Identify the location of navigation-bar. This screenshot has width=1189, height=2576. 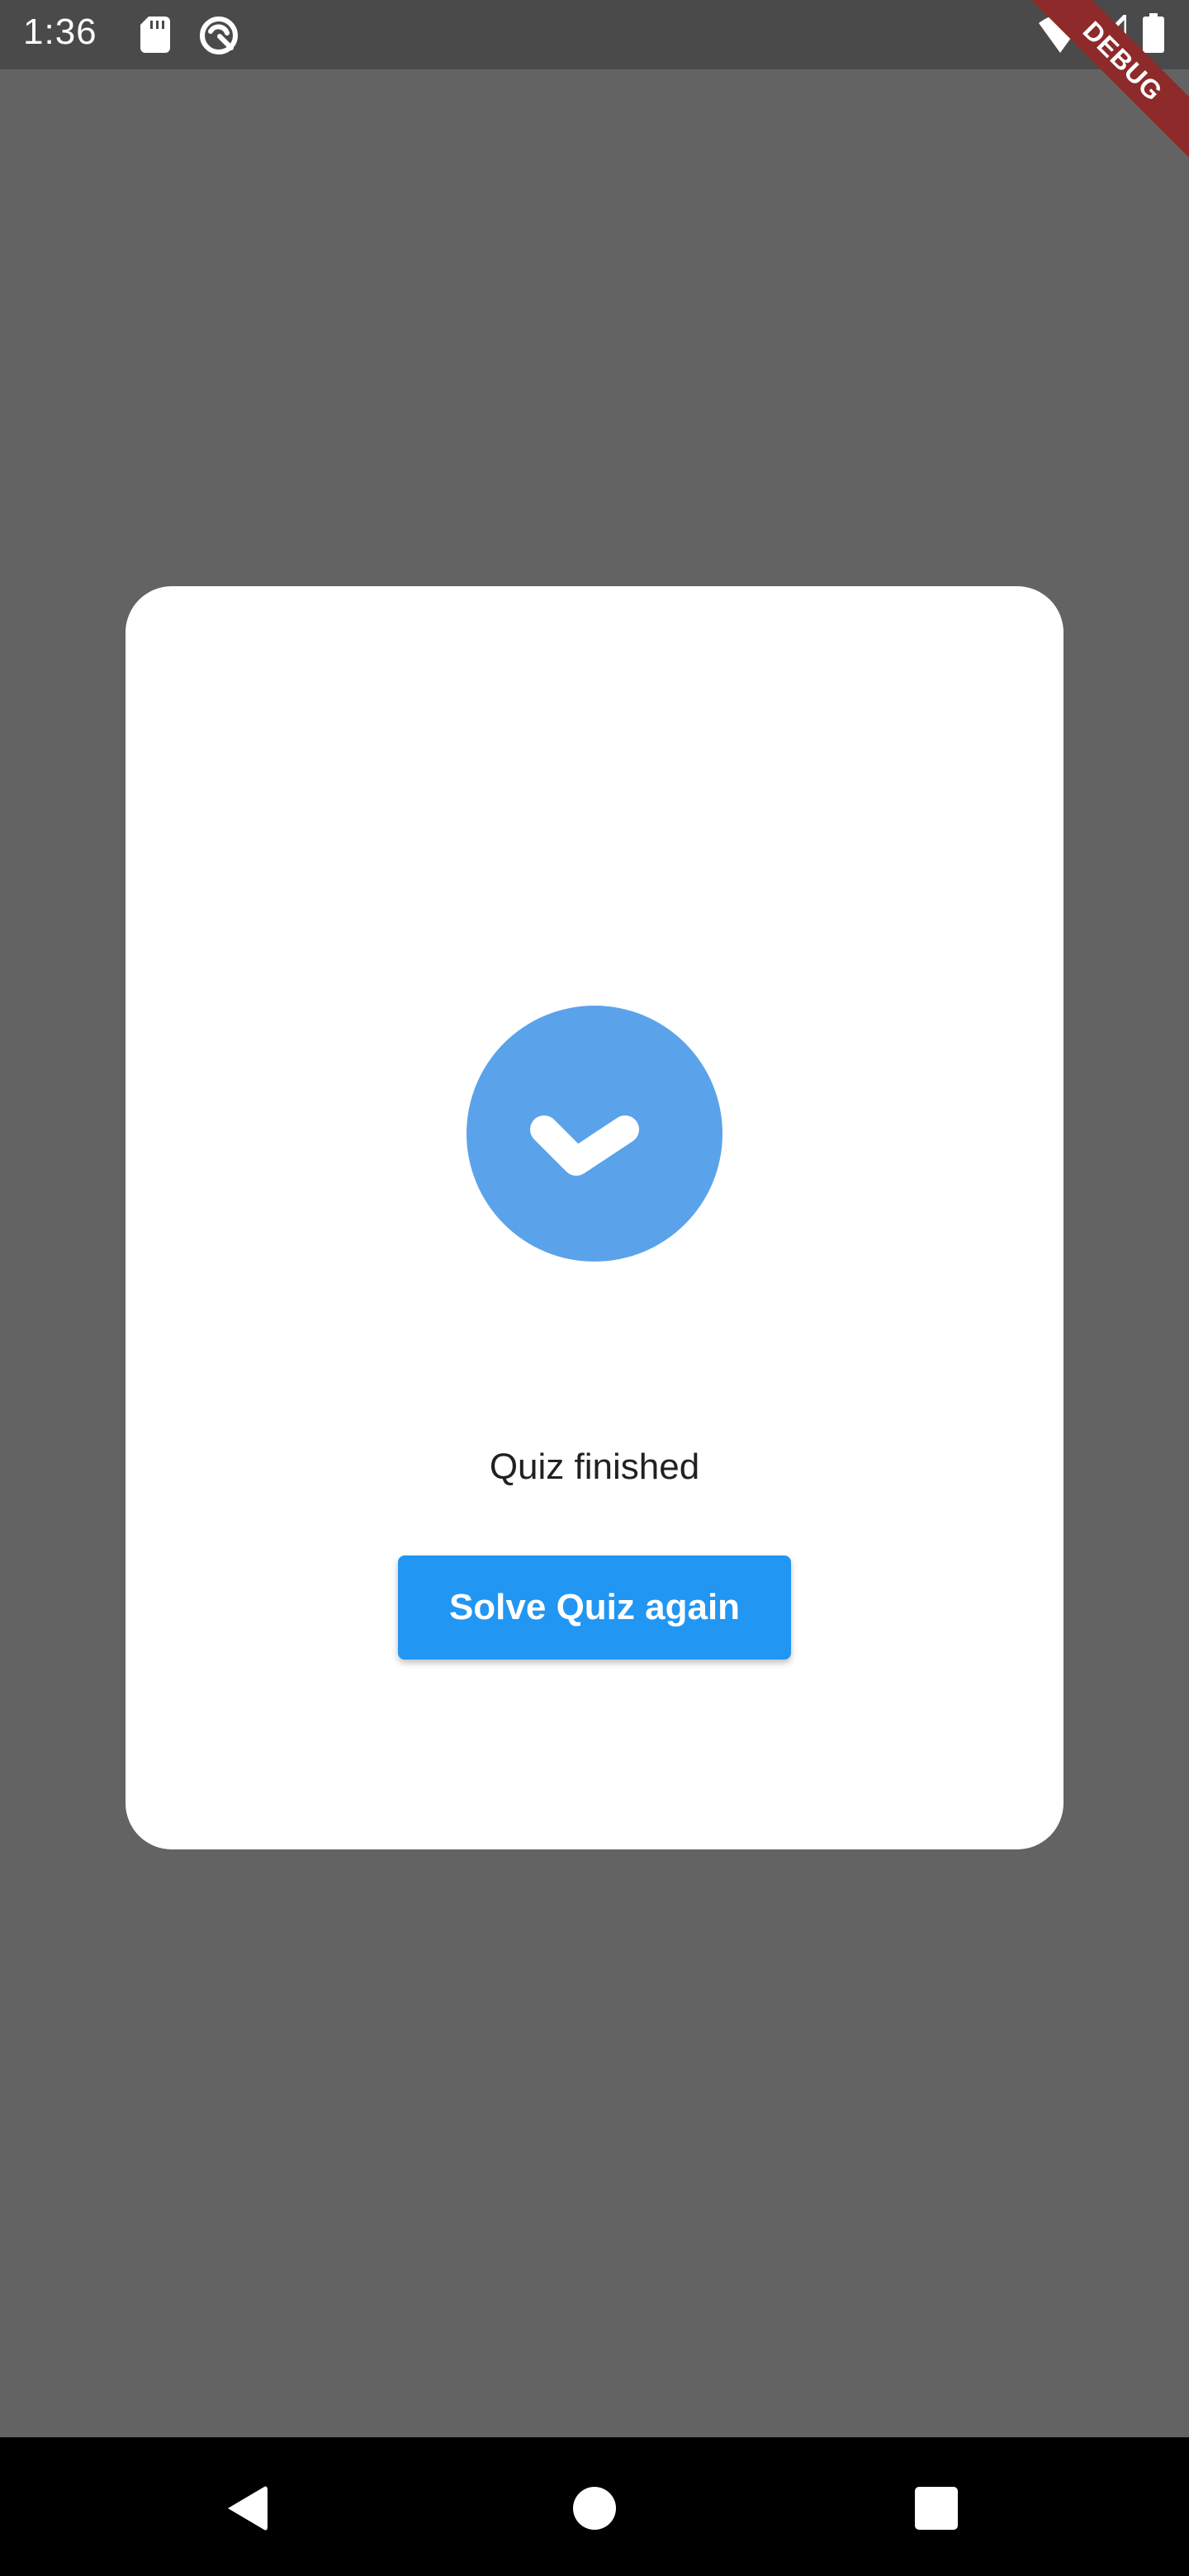
(594, 2506).